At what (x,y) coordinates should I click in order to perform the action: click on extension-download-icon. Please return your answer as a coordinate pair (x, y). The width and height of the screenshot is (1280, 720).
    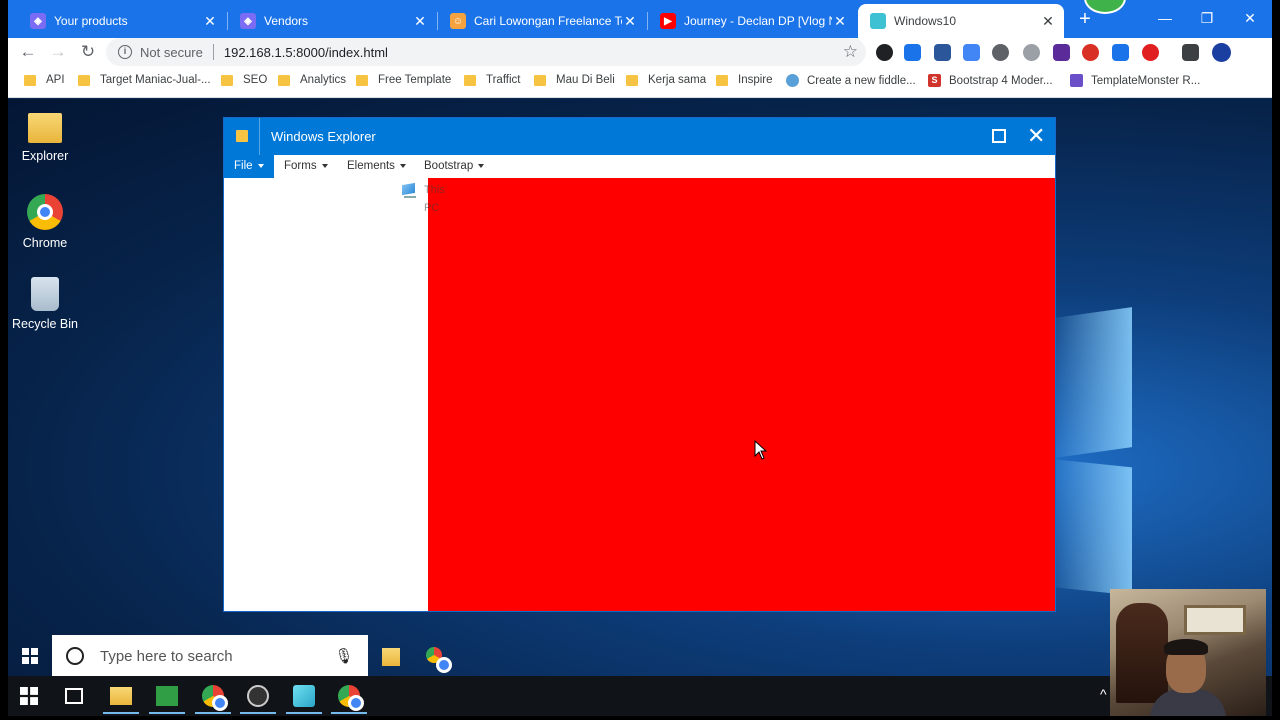
    Looking at the image, I should click on (1120, 52).